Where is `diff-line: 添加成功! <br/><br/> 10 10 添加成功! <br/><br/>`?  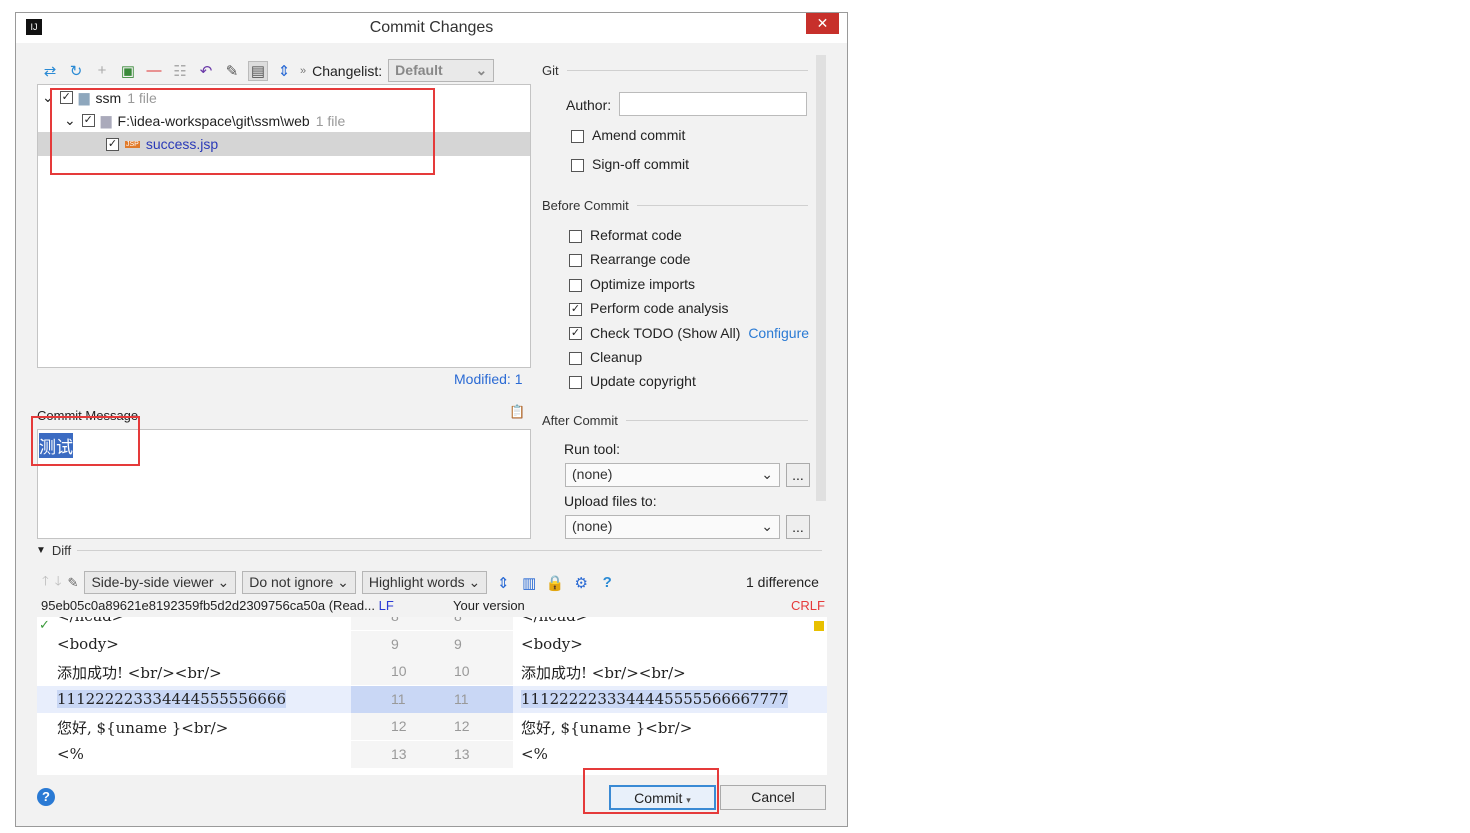 diff-line: 添加成功! <br/><br/> 10 10 添加成功! <br/><br/> is located at coordinates (432, 671).